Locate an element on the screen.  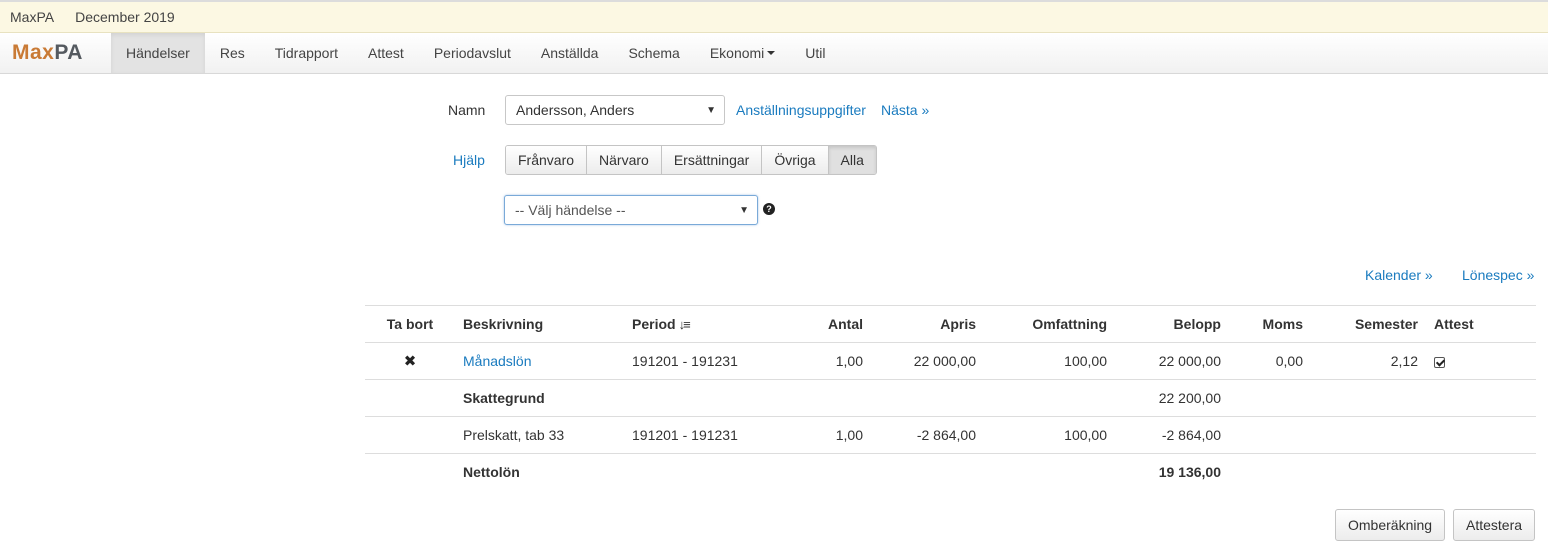
event-select: -- Välj händelse -- ▼ is located at coordinates (631, 210).